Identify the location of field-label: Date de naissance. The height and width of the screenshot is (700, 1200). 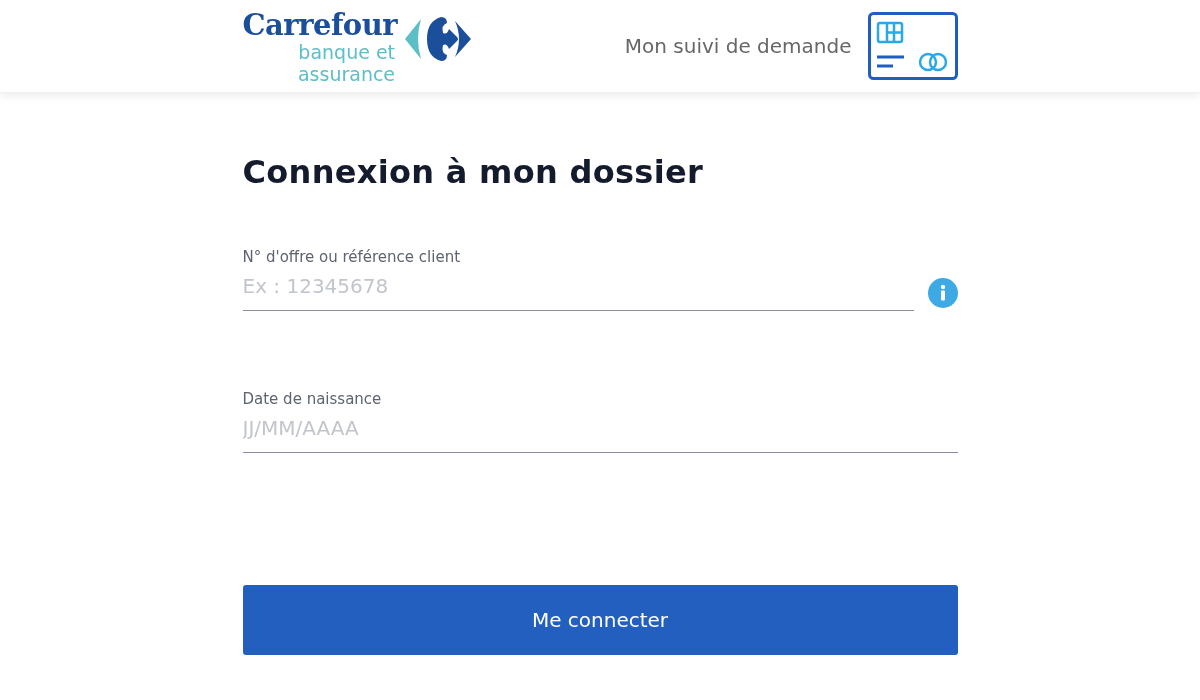
(312, 399).